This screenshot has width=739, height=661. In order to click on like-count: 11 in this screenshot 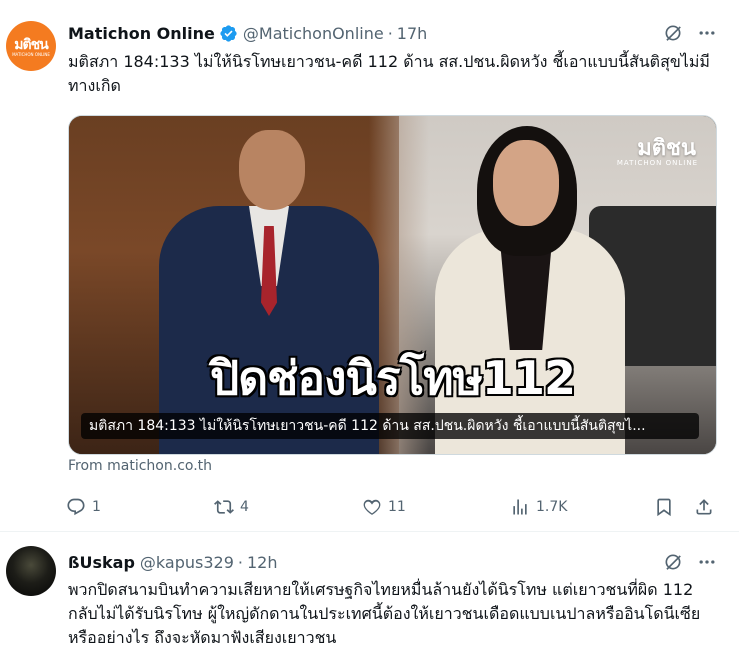, I will do `click(397, 507)`.